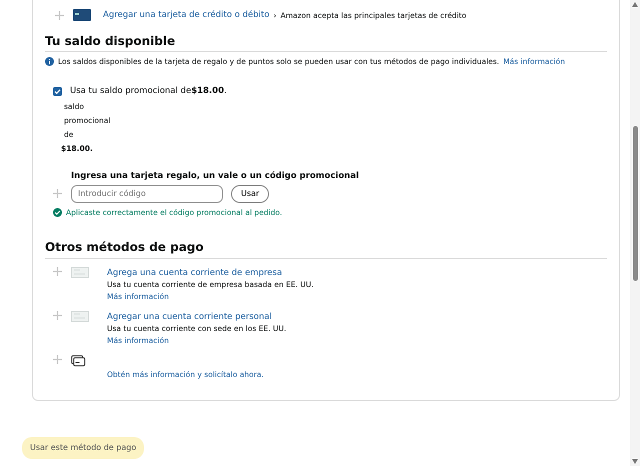  Describe the element at coordinates (110, 41) in the screenshot. I see `section-heading: Tu saldo disponible` at that location.